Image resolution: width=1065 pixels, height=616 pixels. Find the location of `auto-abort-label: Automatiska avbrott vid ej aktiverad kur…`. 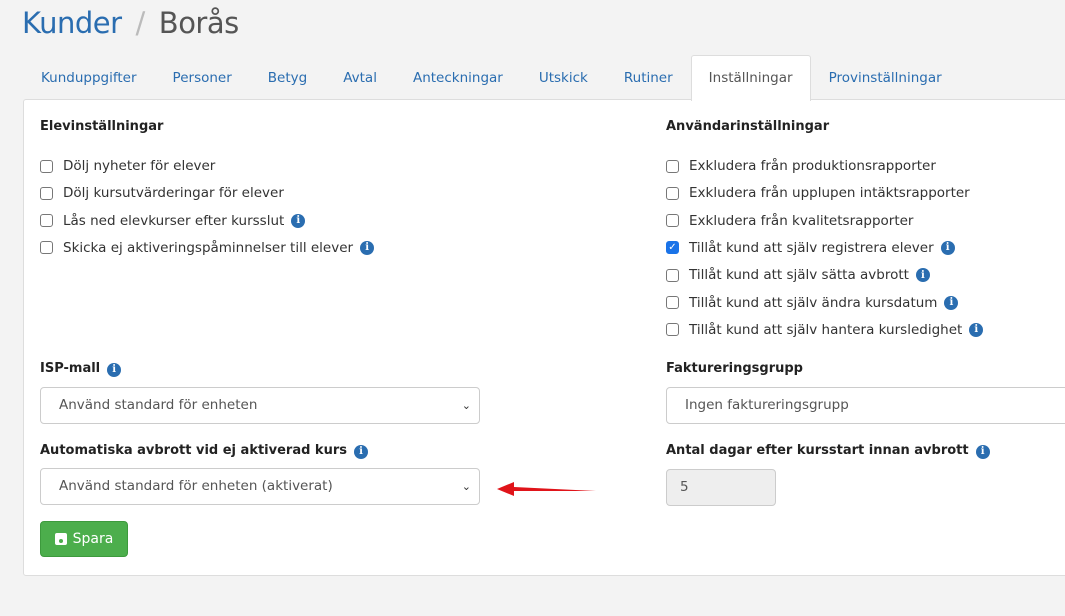

auto-abort-label: Automatiska avbrott vid ej aktiverad kur… is located at coordinates (204, 451).